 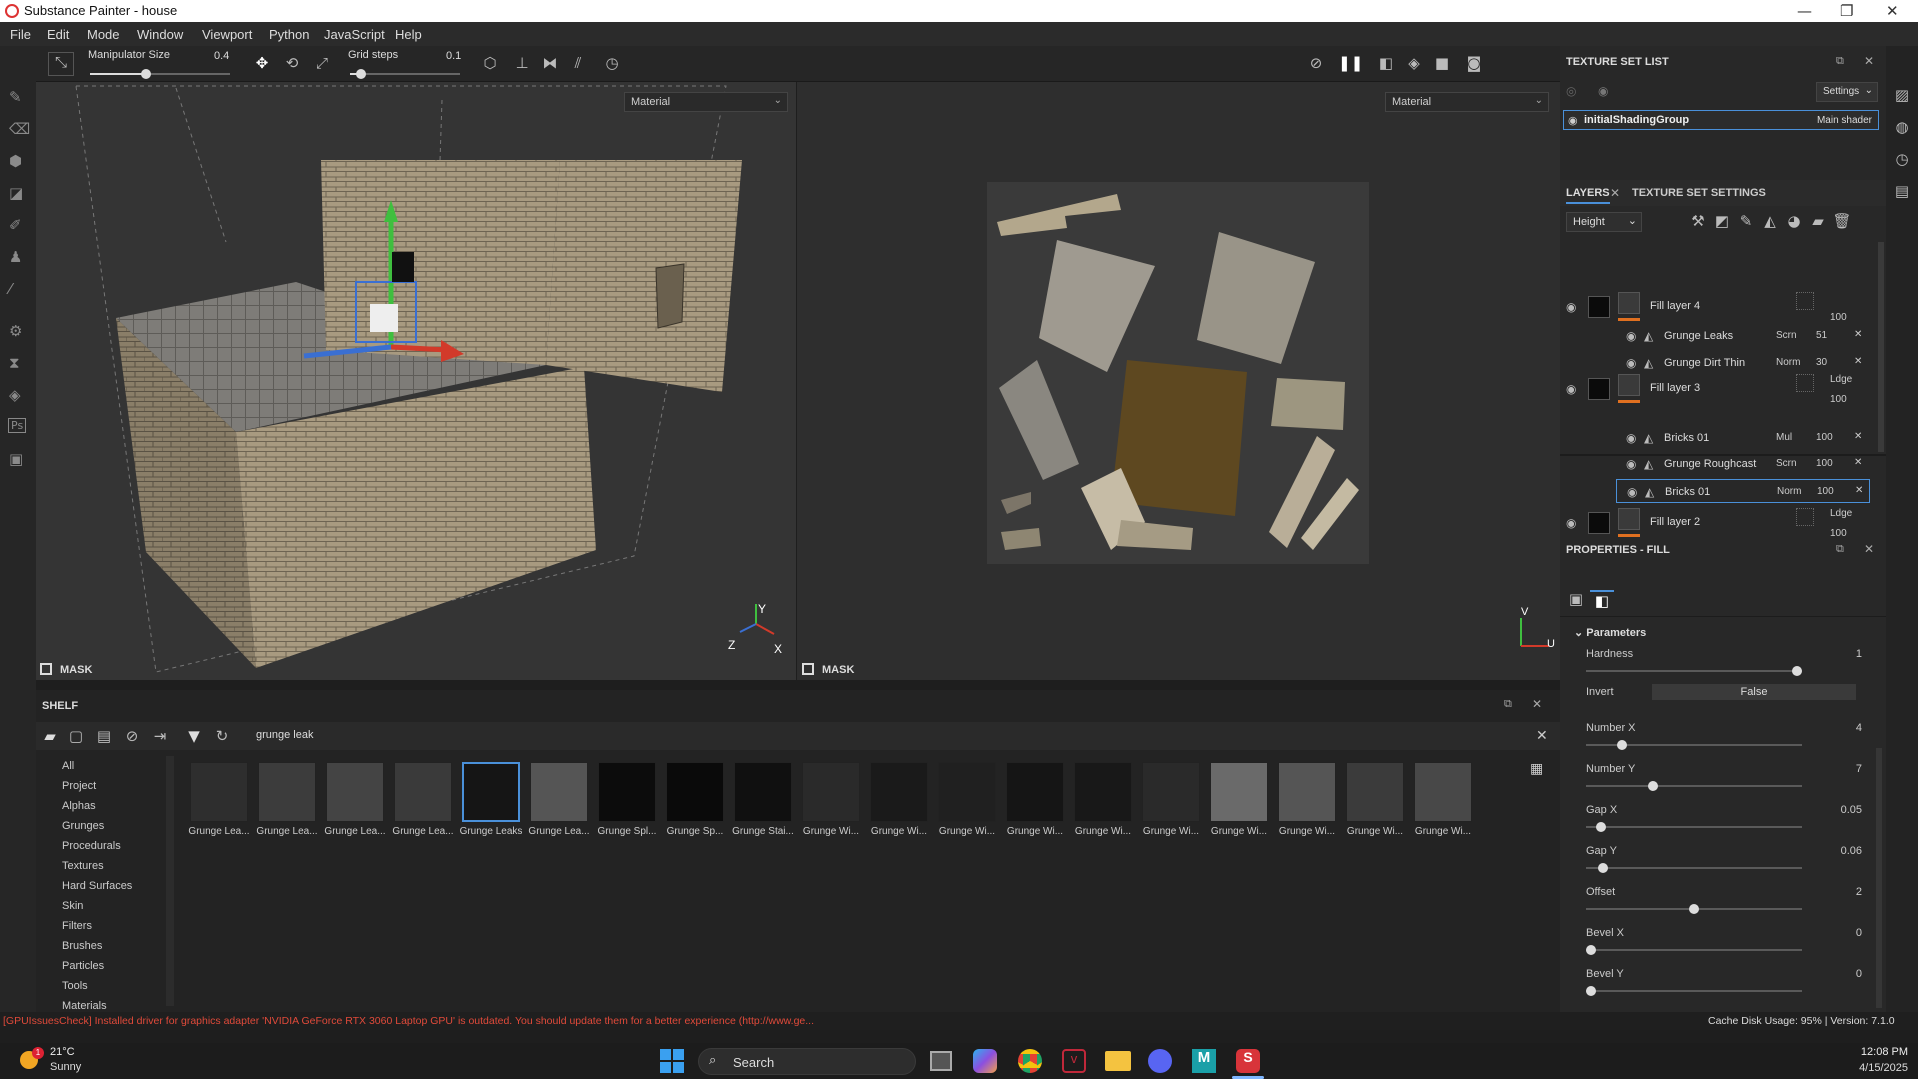 I want to click on grid-steps-slider, so click(x=405, y=74).